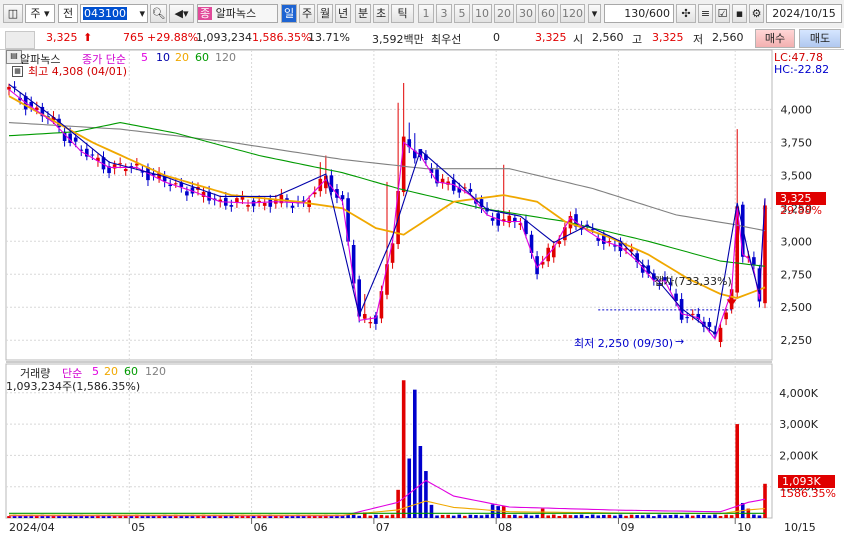 Image resolution: width=844 pixels, height=543 pixels. Describe the element at coordinates (802, 69) in the screenshot. I see `hc-label: HC:-22.82` at that location.